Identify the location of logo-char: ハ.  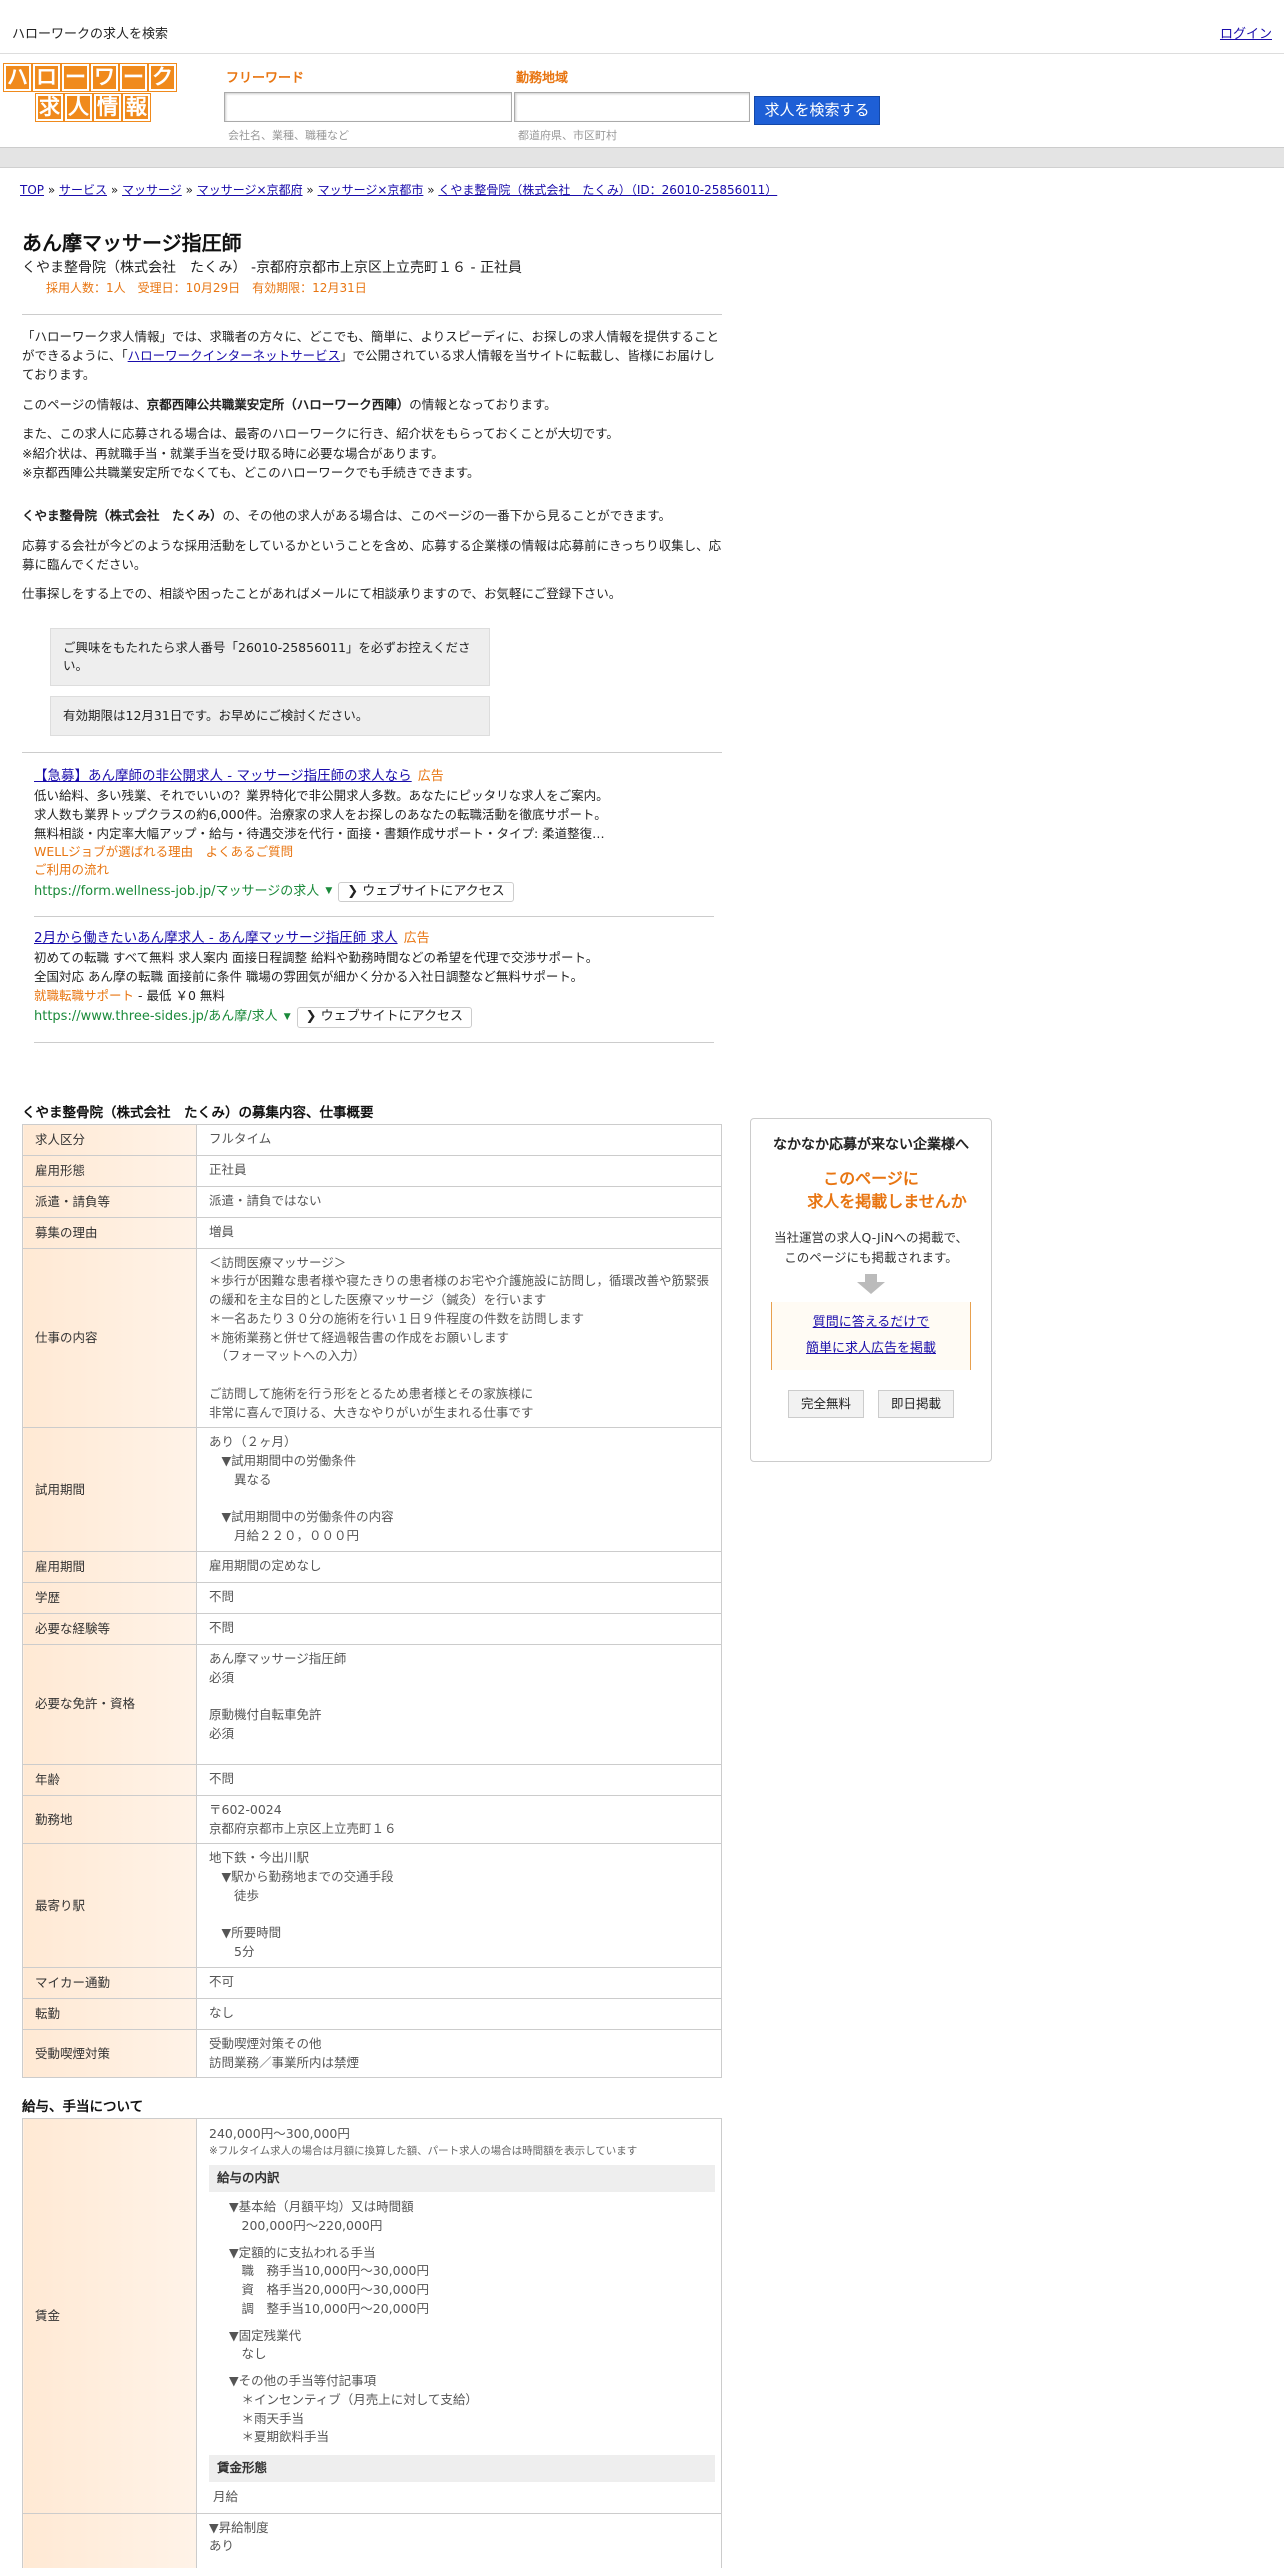
(17, 77).